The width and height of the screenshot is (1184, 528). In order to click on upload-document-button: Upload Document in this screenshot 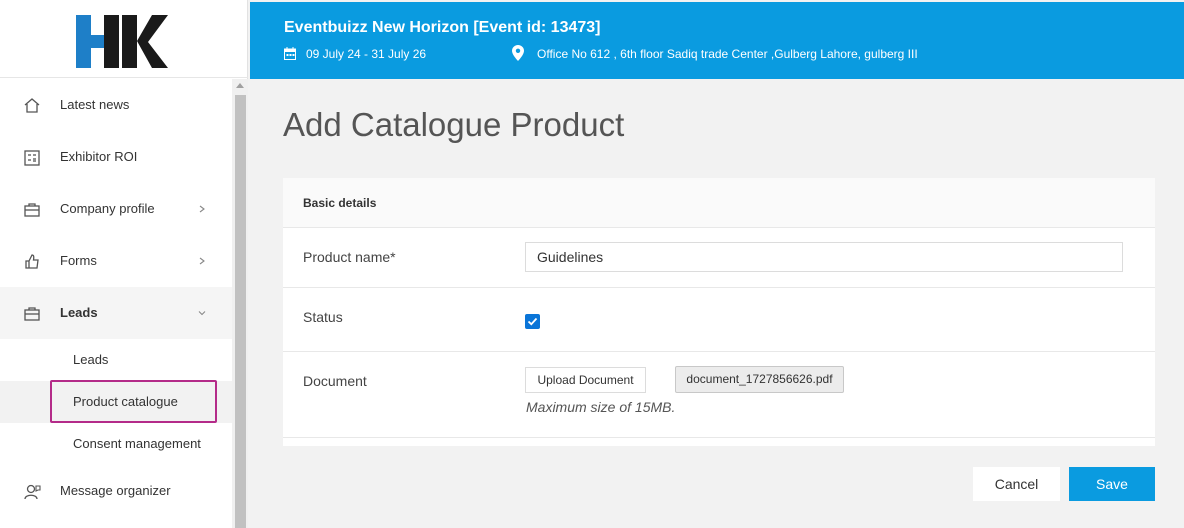, I will do `click(585, 380)`.